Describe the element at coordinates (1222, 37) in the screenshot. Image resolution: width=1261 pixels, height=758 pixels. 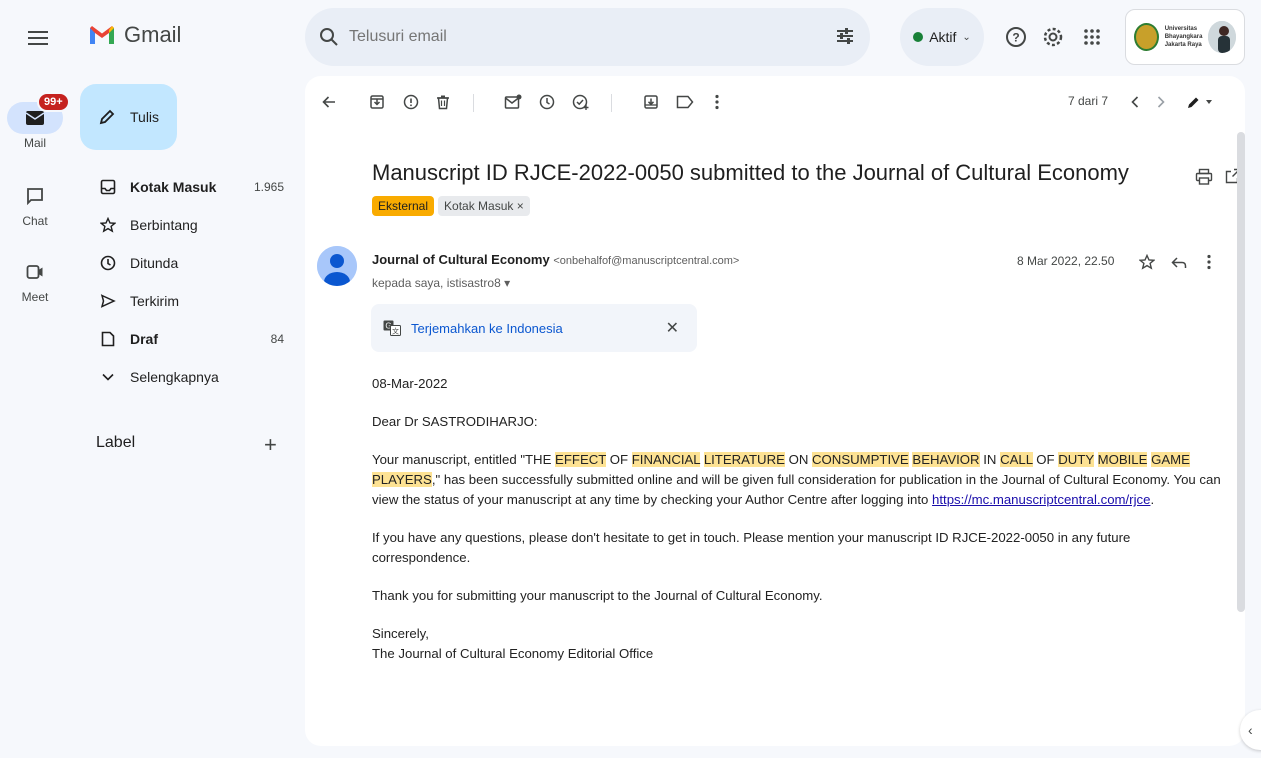
I see `avatar` at that location.